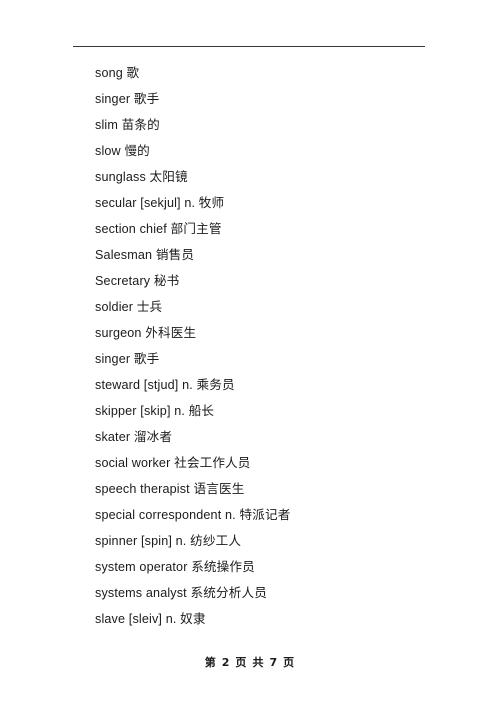 The width and height of the screenshot is (500, 708). Describe the element at coordinates (173, 463) in the screenshot. I see `vocabulary-entry: social worker 社会工作人员` at that location.